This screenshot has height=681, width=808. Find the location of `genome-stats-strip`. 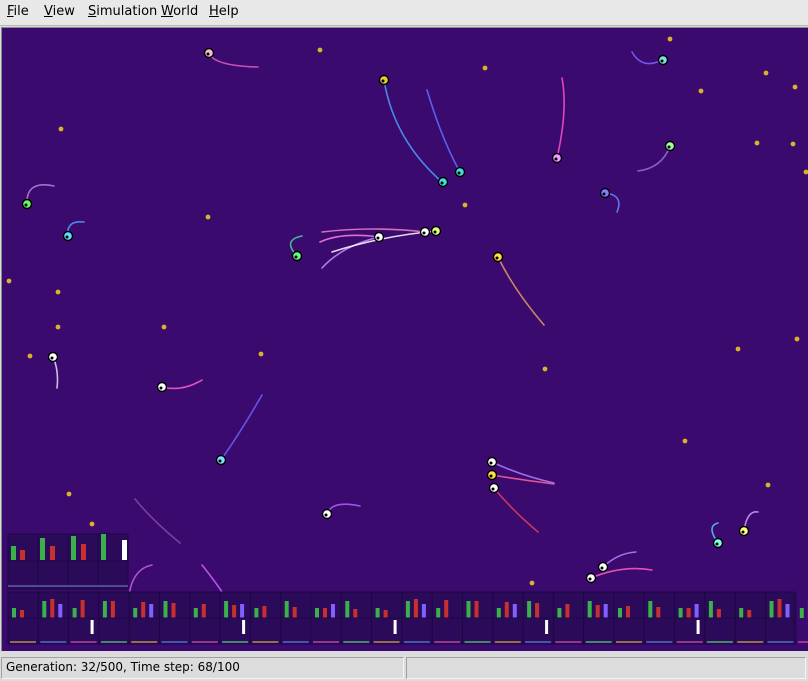

genome-stats-strip is located at coordinates (407, 618).